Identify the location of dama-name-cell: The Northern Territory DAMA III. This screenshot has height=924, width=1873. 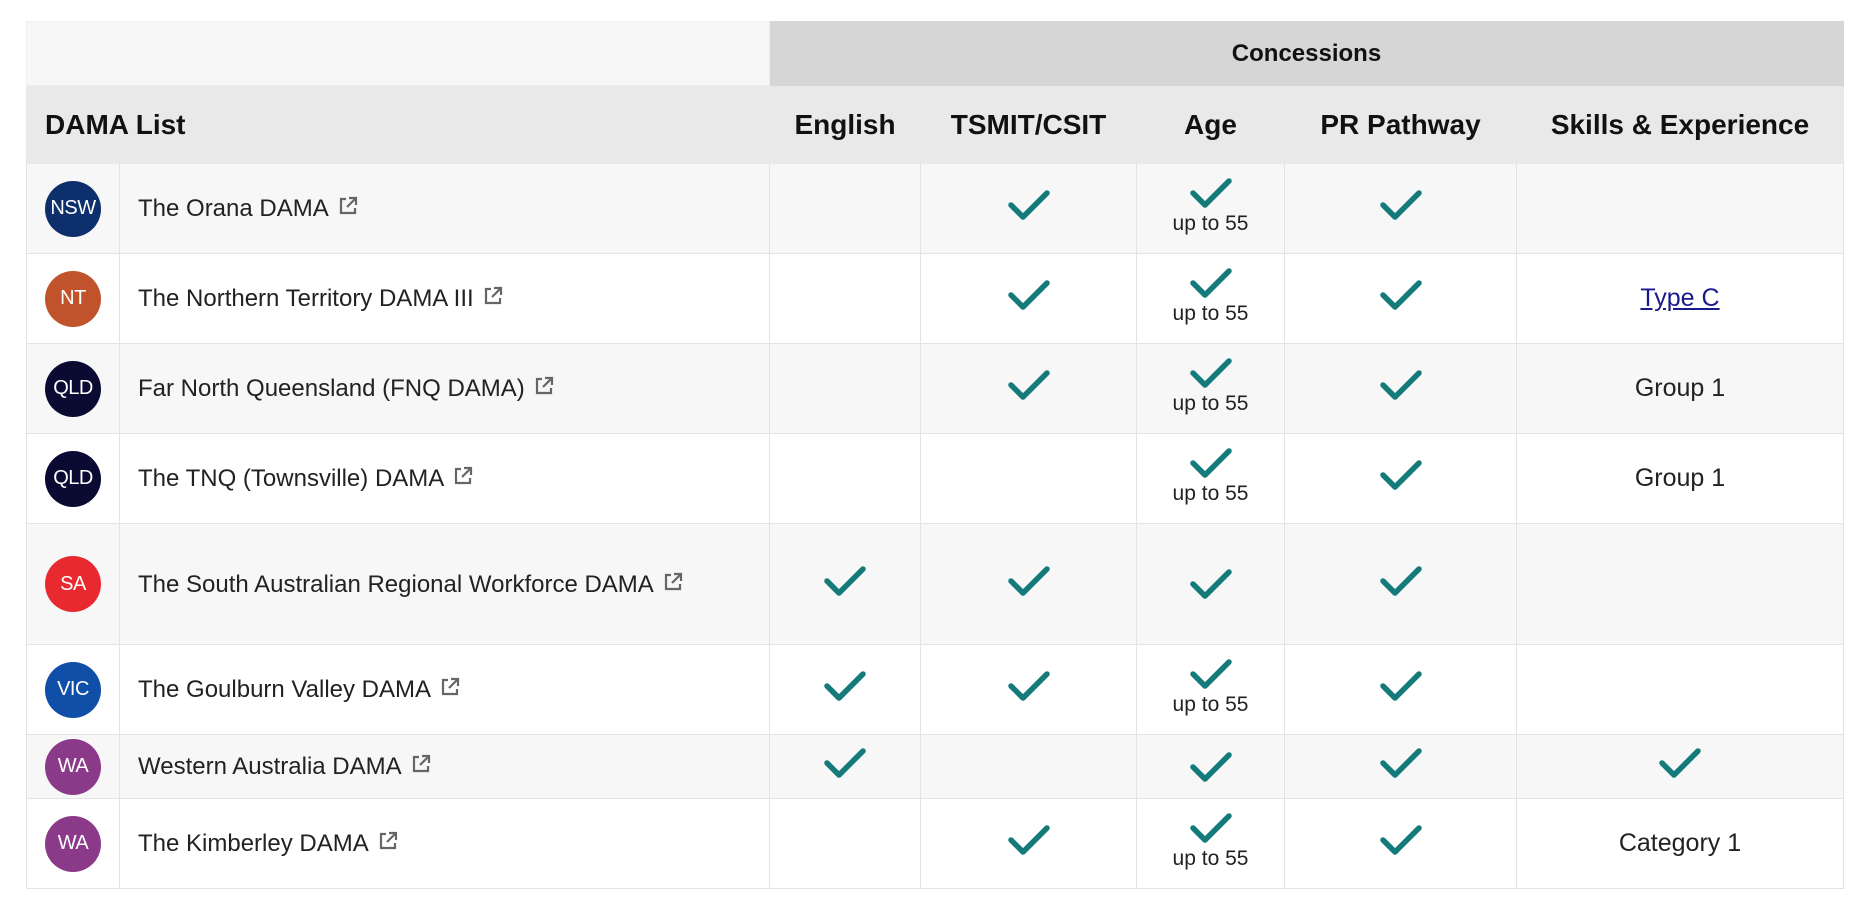
(444, 298).